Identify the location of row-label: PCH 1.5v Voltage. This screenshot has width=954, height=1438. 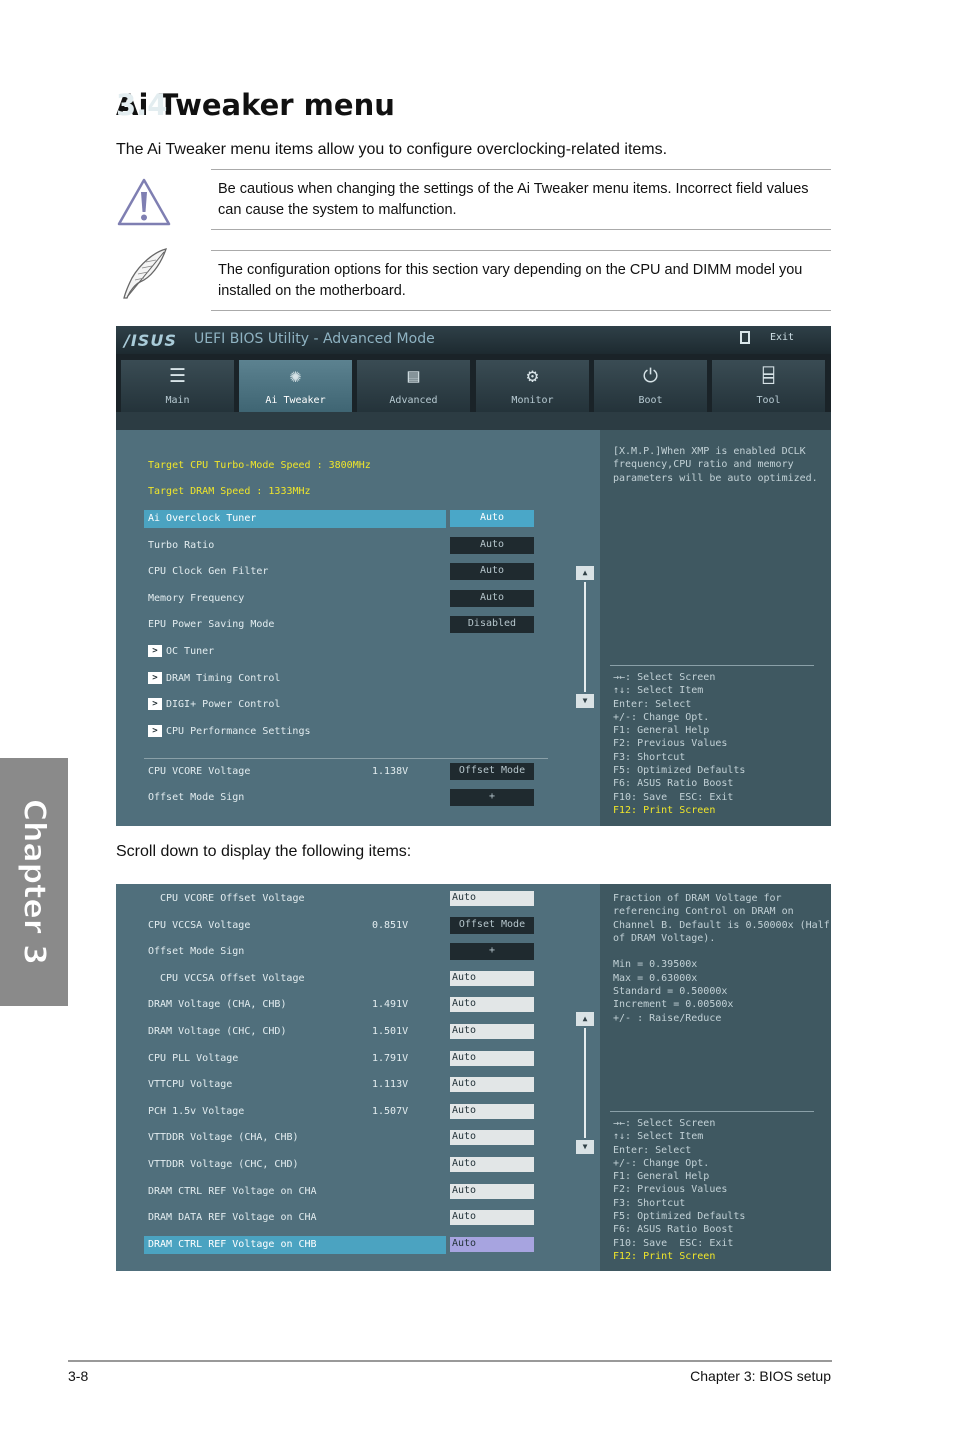
(196, 1111).